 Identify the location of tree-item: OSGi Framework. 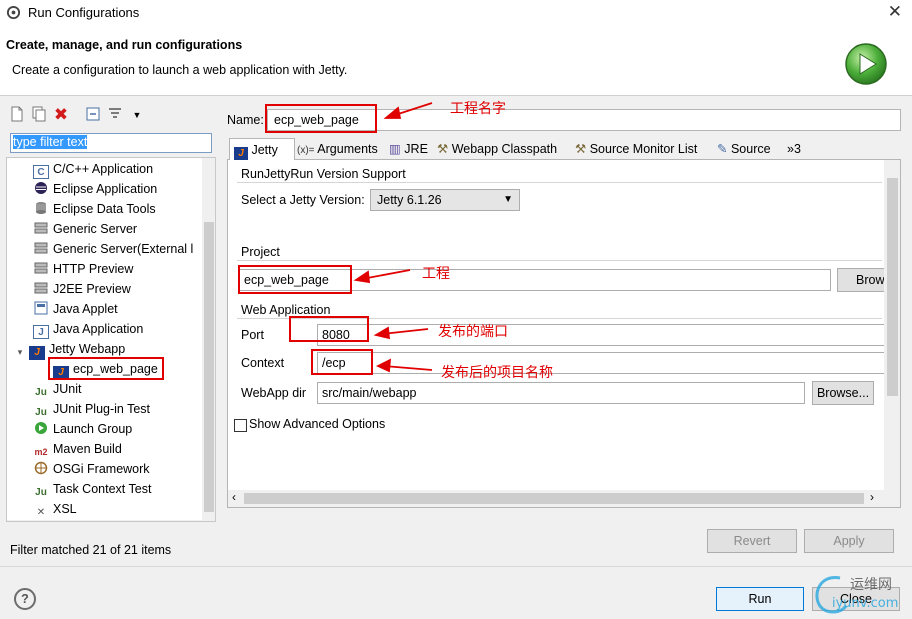
(91, 469).